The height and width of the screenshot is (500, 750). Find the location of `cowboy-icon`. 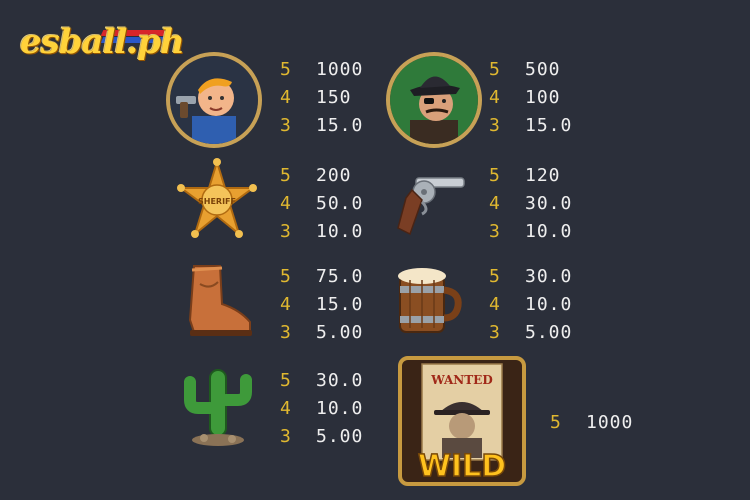

cowboy-icon is located at coordinates (214, 100).